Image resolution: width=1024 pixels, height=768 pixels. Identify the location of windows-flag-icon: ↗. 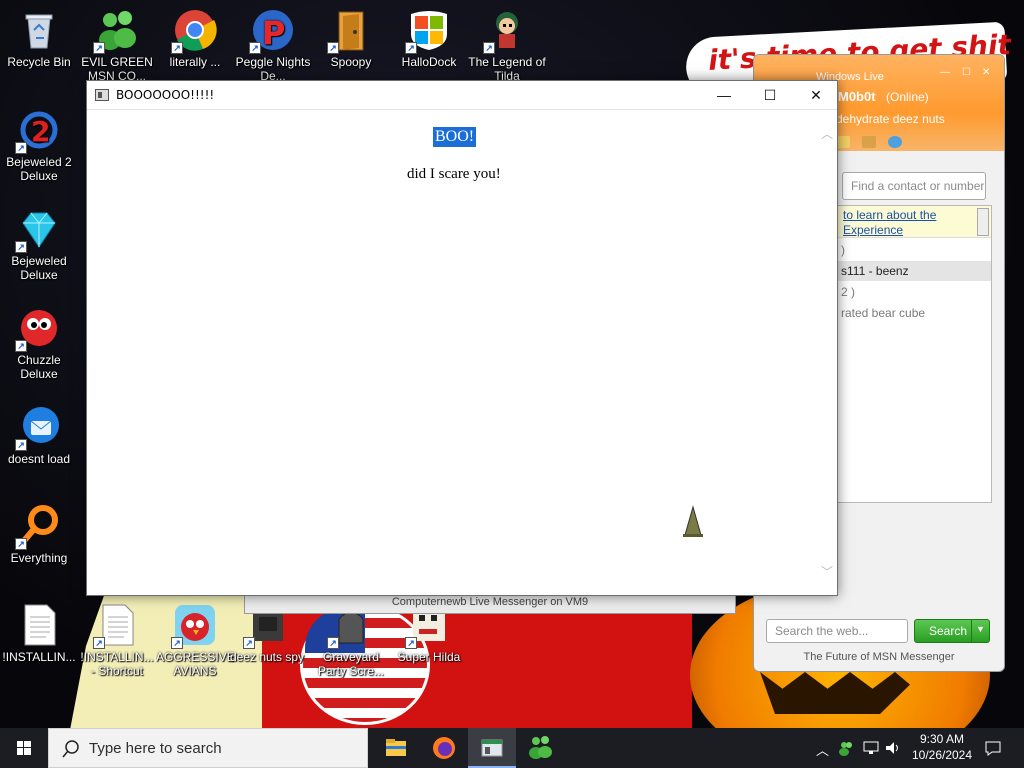
(428, 31).